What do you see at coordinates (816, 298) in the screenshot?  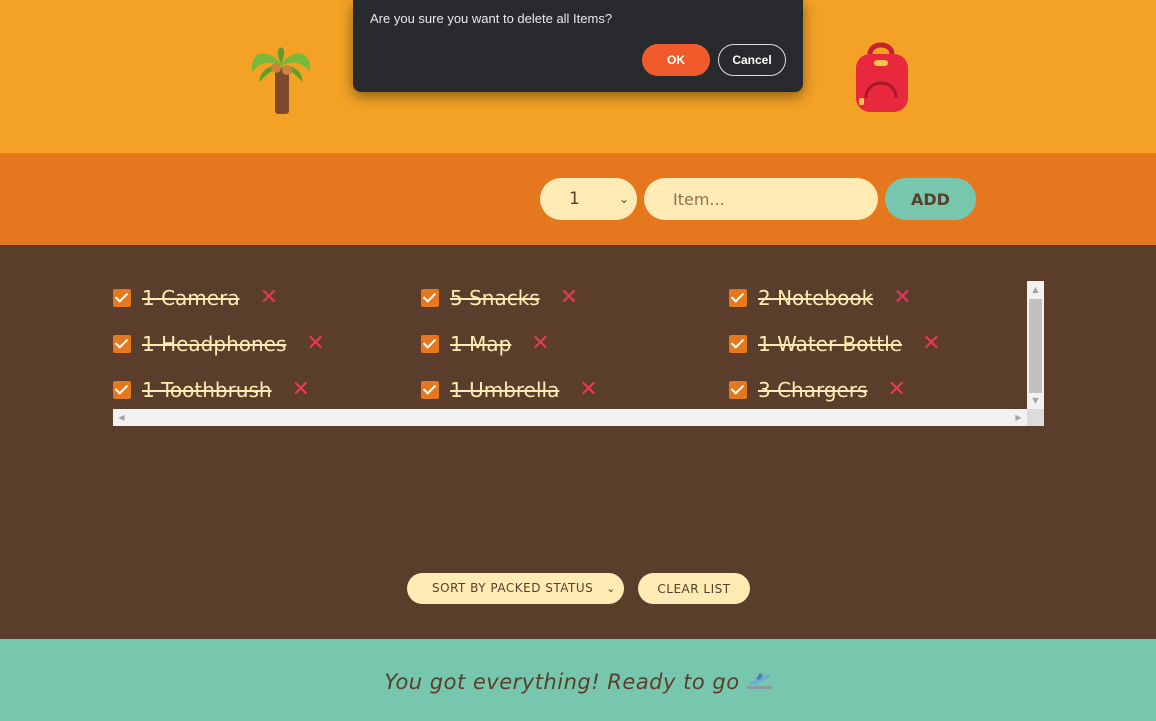 I see `item-label: 2 Notebook` at bounding box center [816, 298].